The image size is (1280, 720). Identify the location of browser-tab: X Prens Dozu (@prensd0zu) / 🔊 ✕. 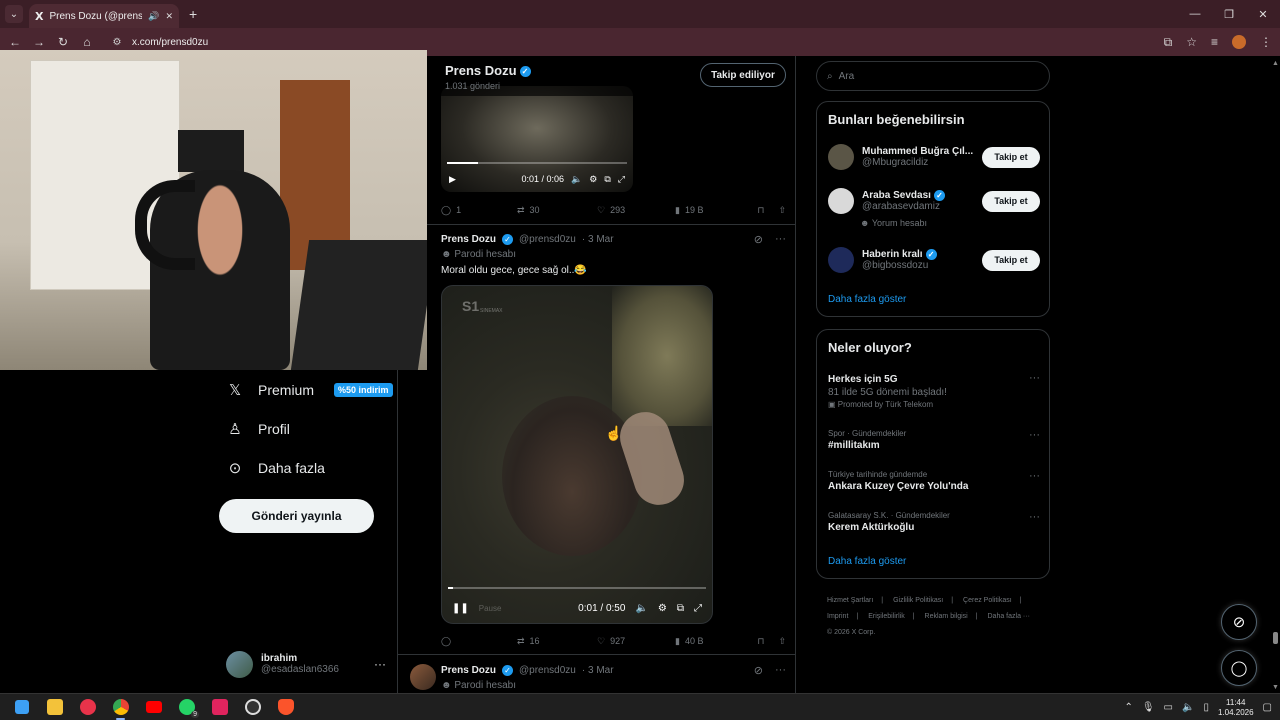
(104, 16).